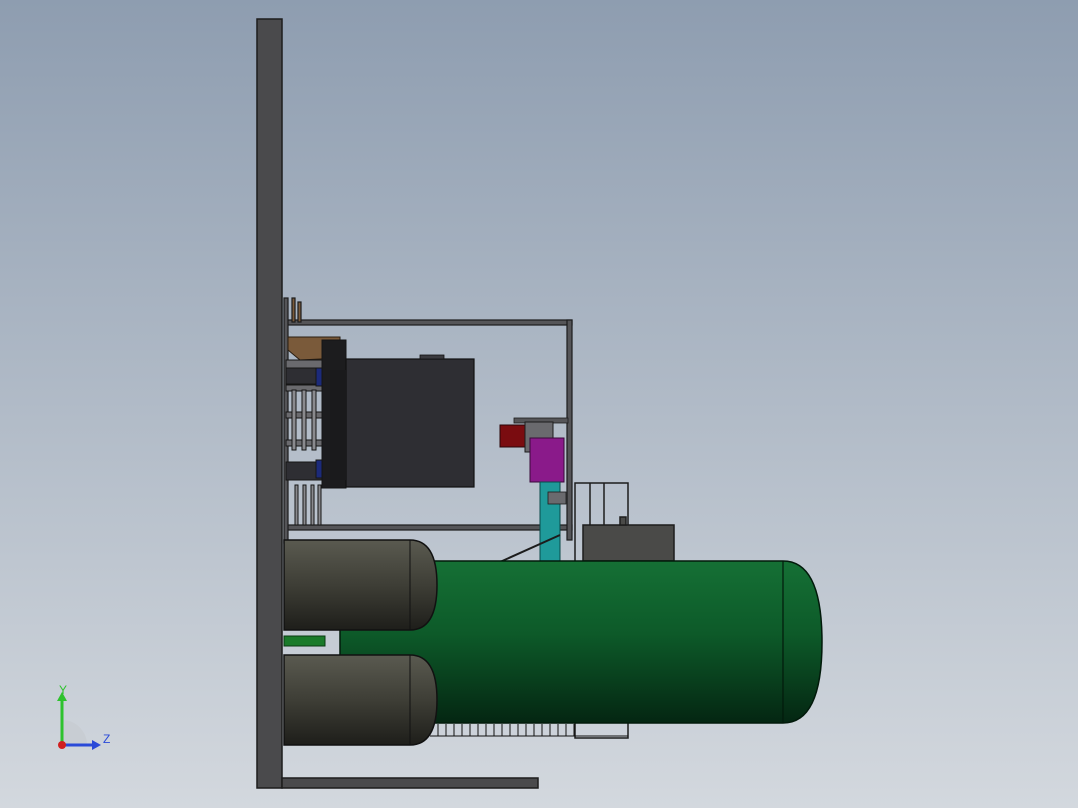  What do you see at coordinates (429, 527) in the screenshot?
I see `mid-beam` at bounding box center [429, 527].